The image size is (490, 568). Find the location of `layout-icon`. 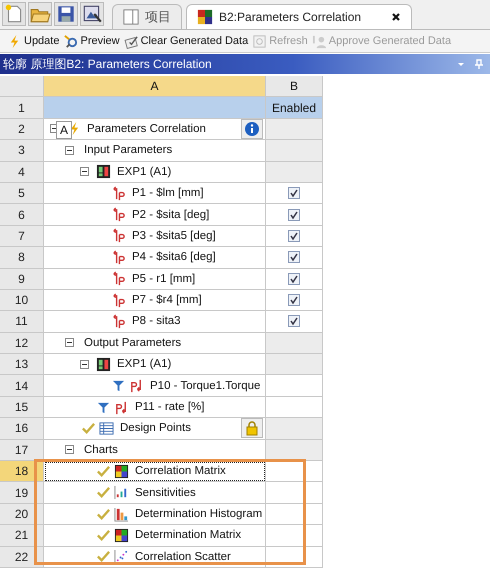

layout-icon is located at coordinates (131, 17).